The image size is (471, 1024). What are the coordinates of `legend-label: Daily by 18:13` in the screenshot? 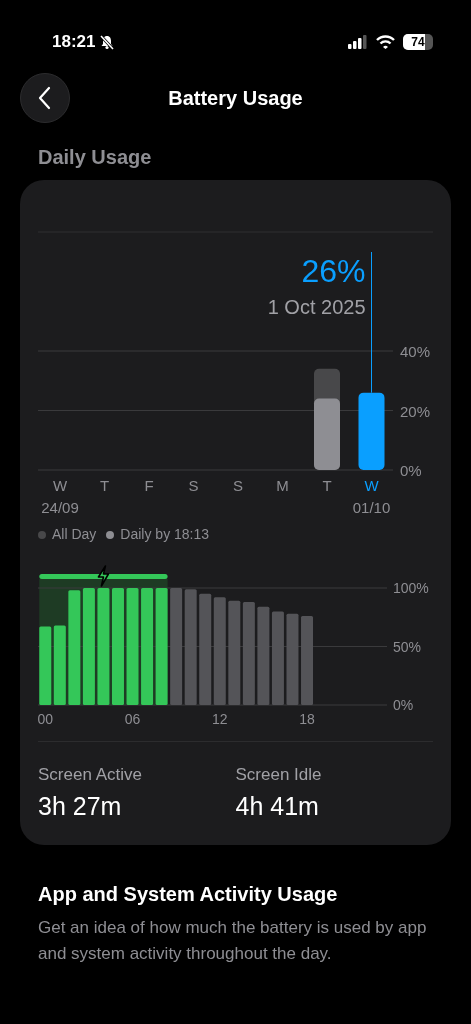 It's located at (165, 534).